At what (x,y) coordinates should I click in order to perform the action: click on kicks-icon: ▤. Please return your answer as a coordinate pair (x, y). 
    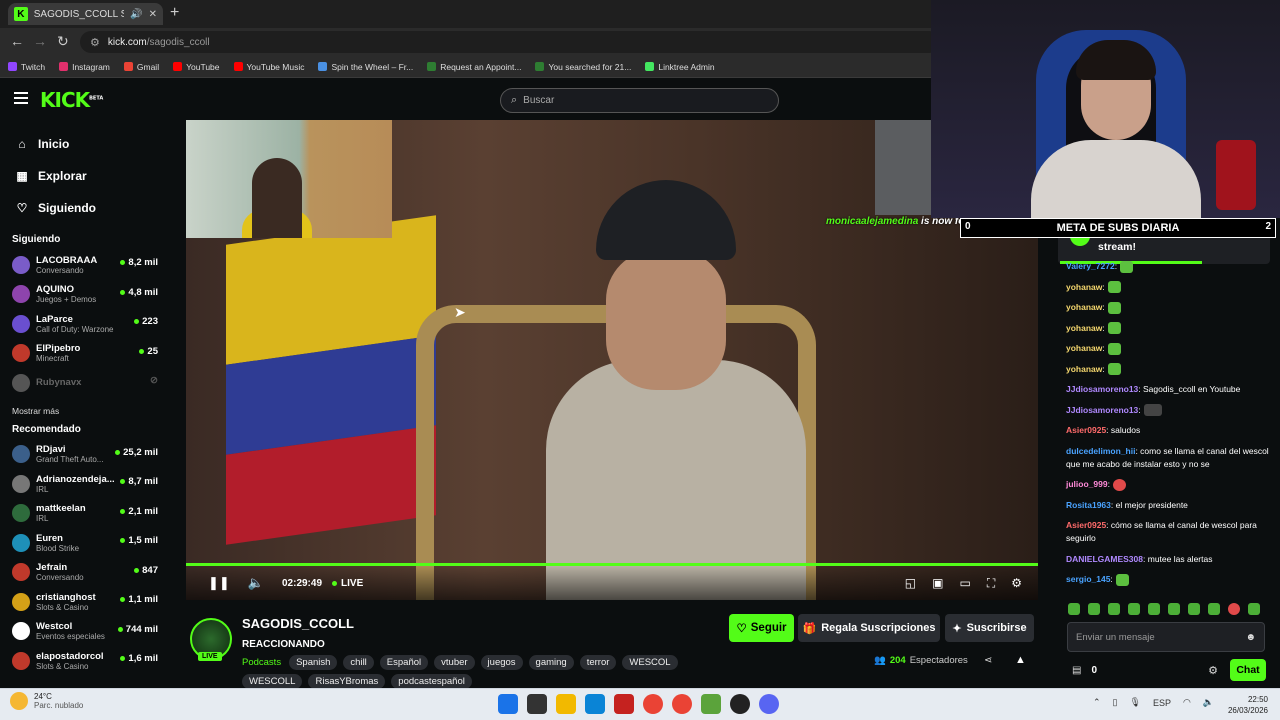
    Looking at the image, I should click on (1076, 670).